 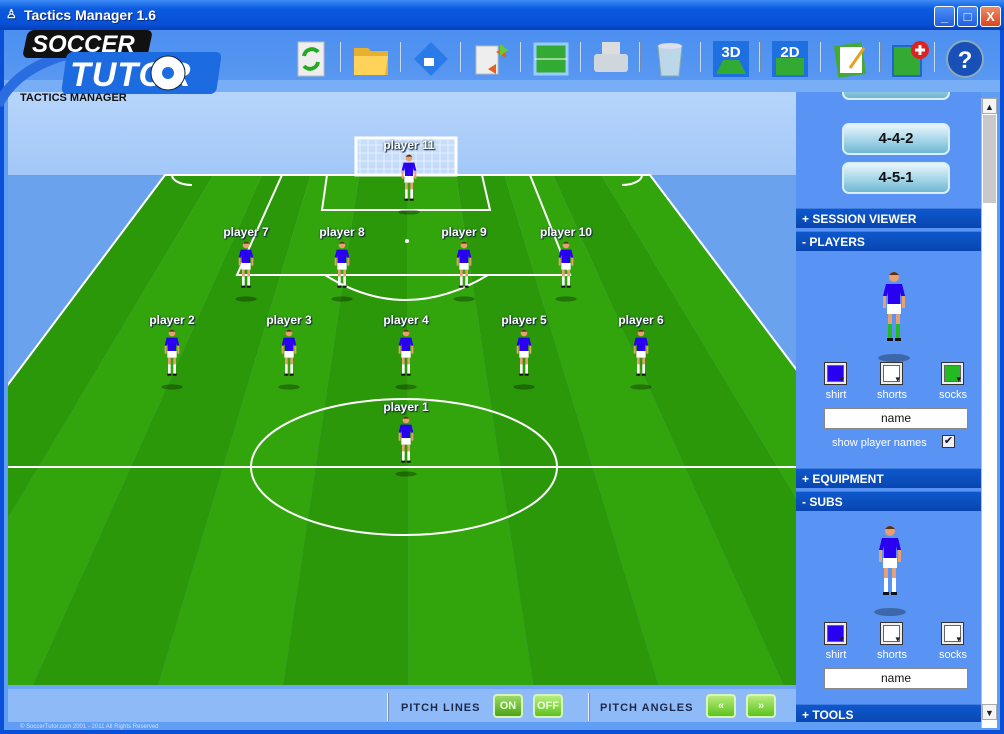 I want to click on open-folder-icon, so click(x=371, y=61).